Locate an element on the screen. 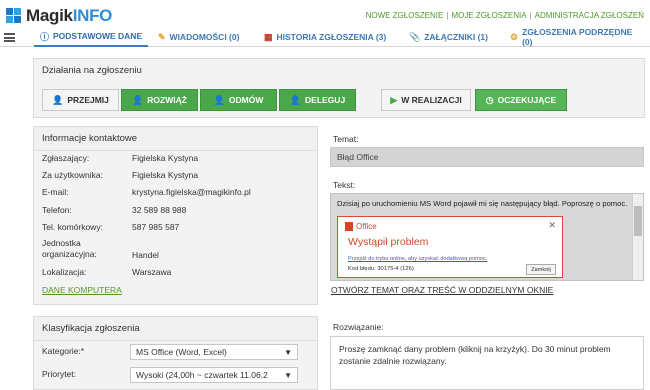  tab-label: ZGŁOSZENIA PODRZĘDNE (0) is located at coordinates (577, 37).